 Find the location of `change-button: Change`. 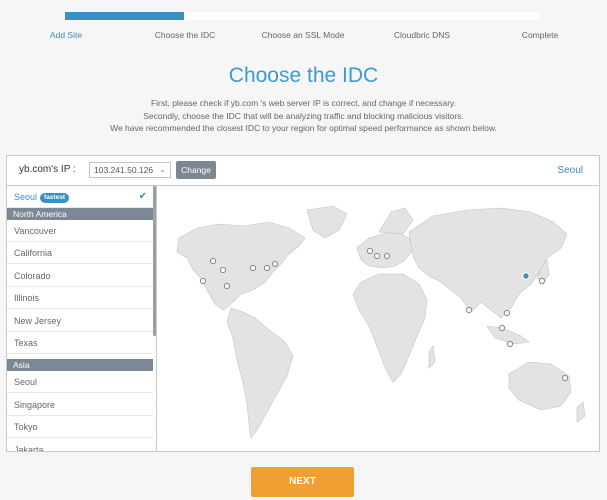

change-button: Change is located at coordinates (196, 170).